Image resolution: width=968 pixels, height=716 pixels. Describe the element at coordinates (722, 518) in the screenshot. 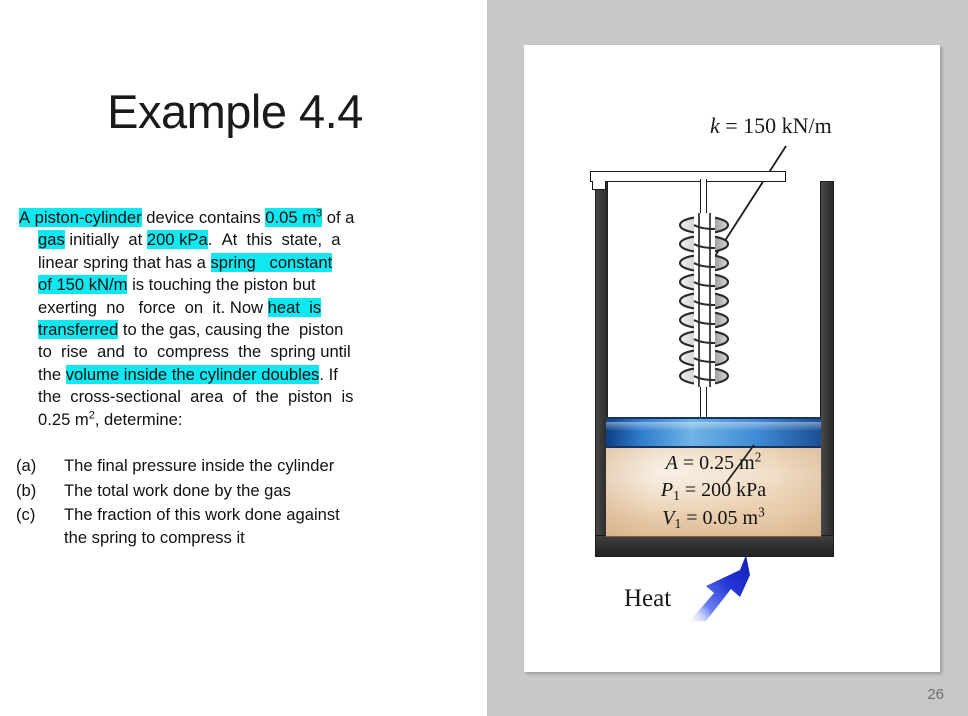

I see `volume-value: = 0.05 m` at that location.